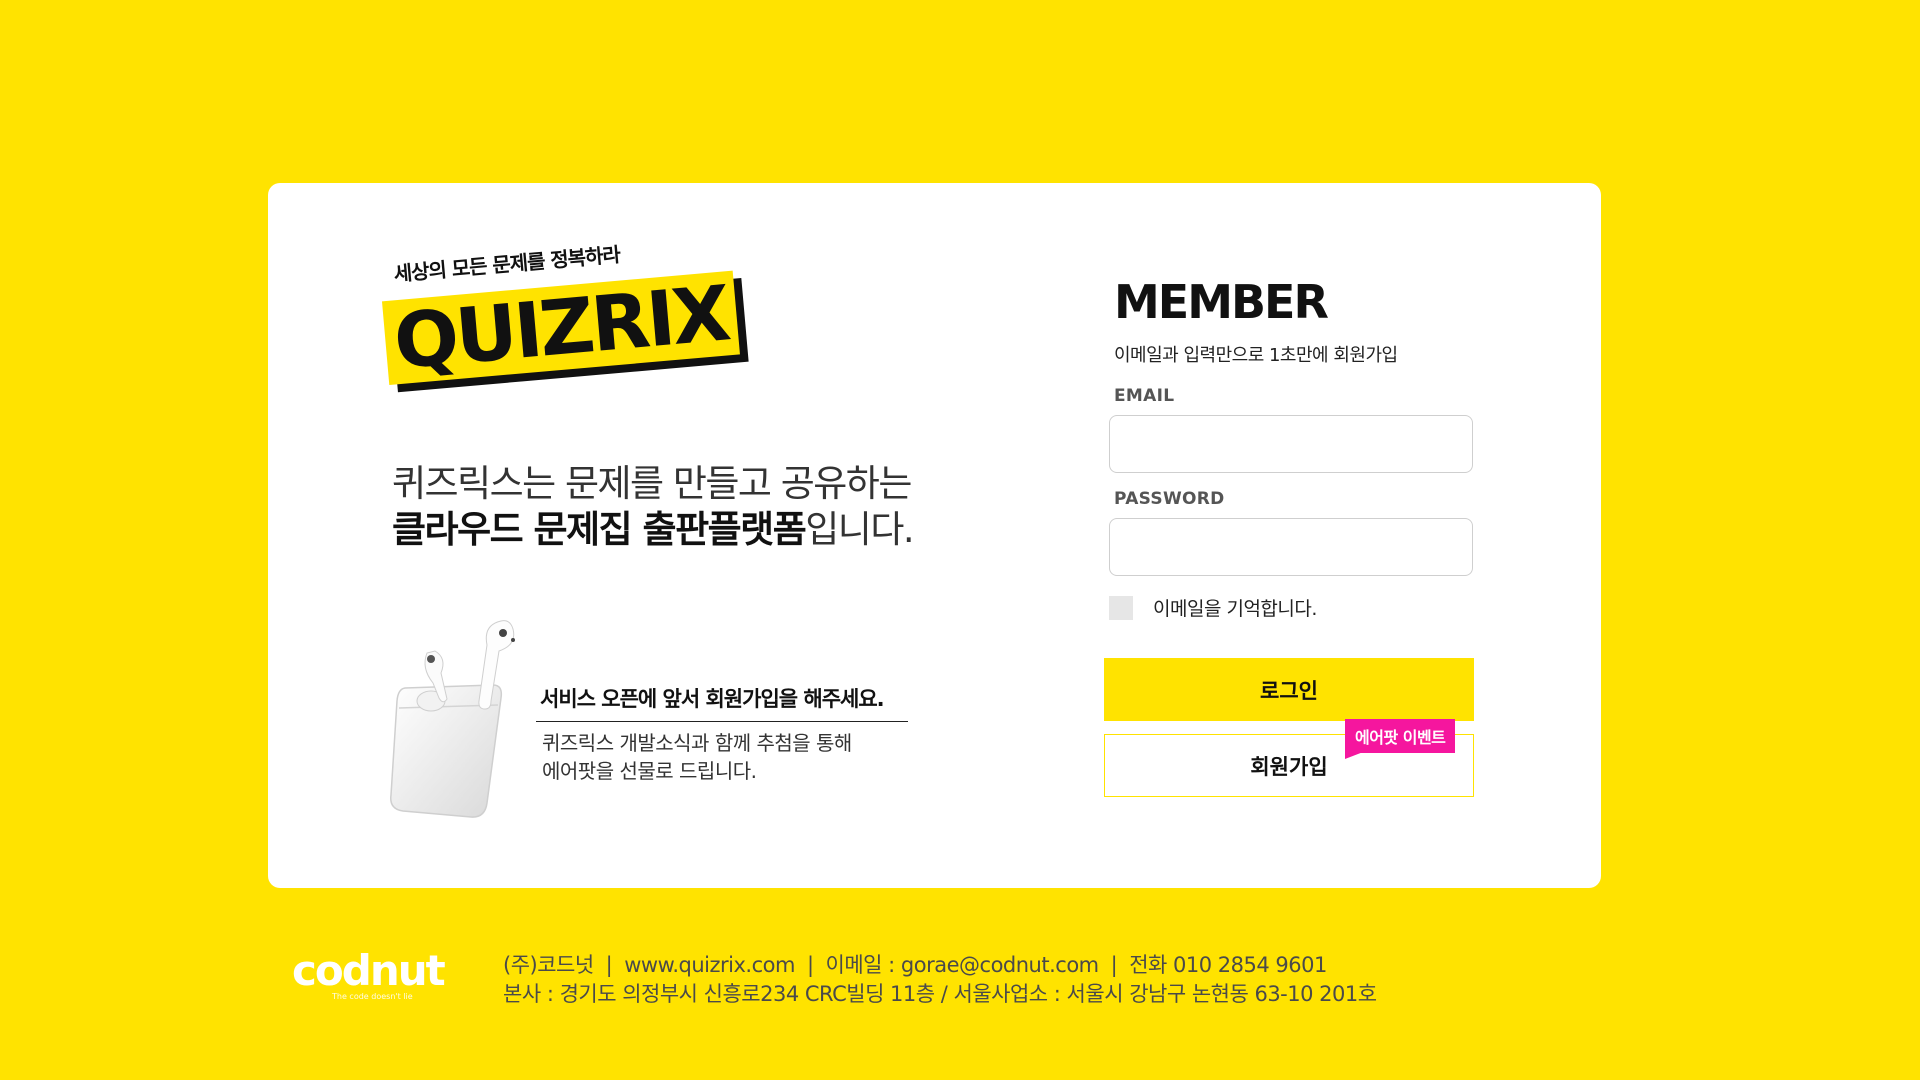 This screenshot has width=1920, height=1080. I want to click on promo-body: 퀴즈릭스 개발소식과 함께 추첨을 통해 에어팟을 선물로 드립니다., so click(697, 757).